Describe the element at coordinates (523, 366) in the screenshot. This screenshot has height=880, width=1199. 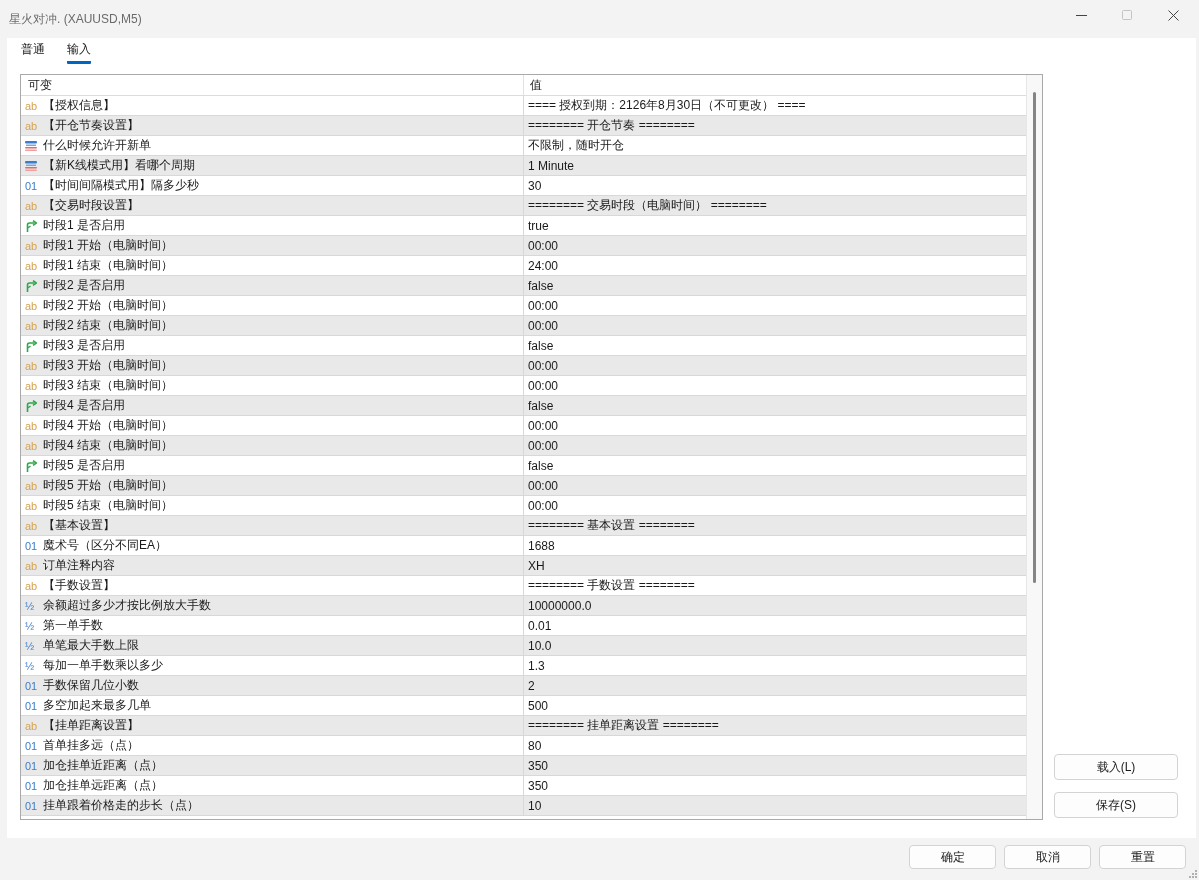
I see `parameter-row: ab 时段3 开始（电脑时间） 00:00` at that location.